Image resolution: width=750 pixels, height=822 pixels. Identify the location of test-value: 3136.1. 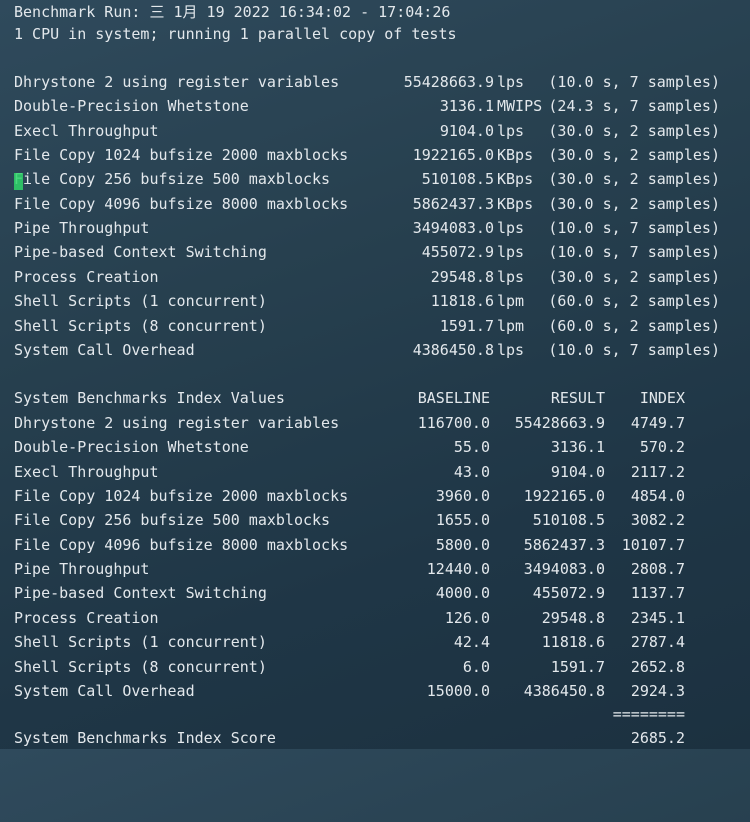
(466, 106).